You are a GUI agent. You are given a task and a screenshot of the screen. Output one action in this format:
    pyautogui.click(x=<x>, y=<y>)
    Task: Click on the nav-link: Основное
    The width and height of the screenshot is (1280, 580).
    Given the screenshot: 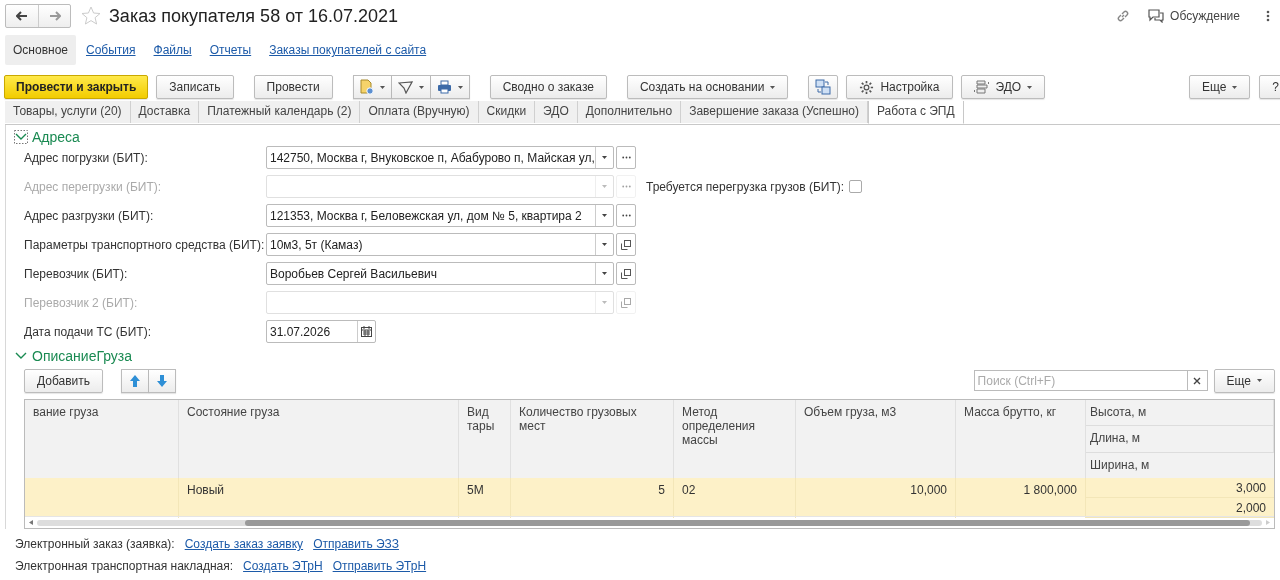 What is the action you would take?
    pyautogui.click(x=40, y=50)
    